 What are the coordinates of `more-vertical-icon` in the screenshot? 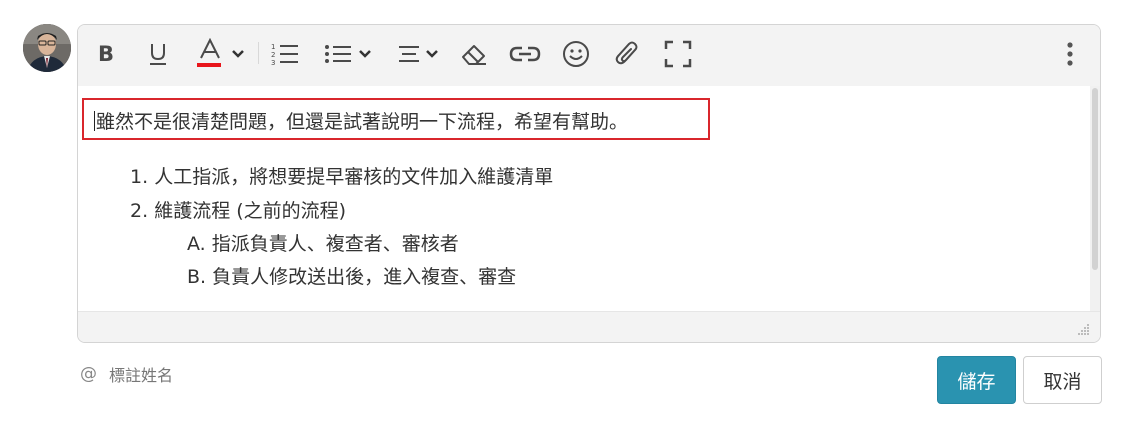 It's located at (1070, 54).